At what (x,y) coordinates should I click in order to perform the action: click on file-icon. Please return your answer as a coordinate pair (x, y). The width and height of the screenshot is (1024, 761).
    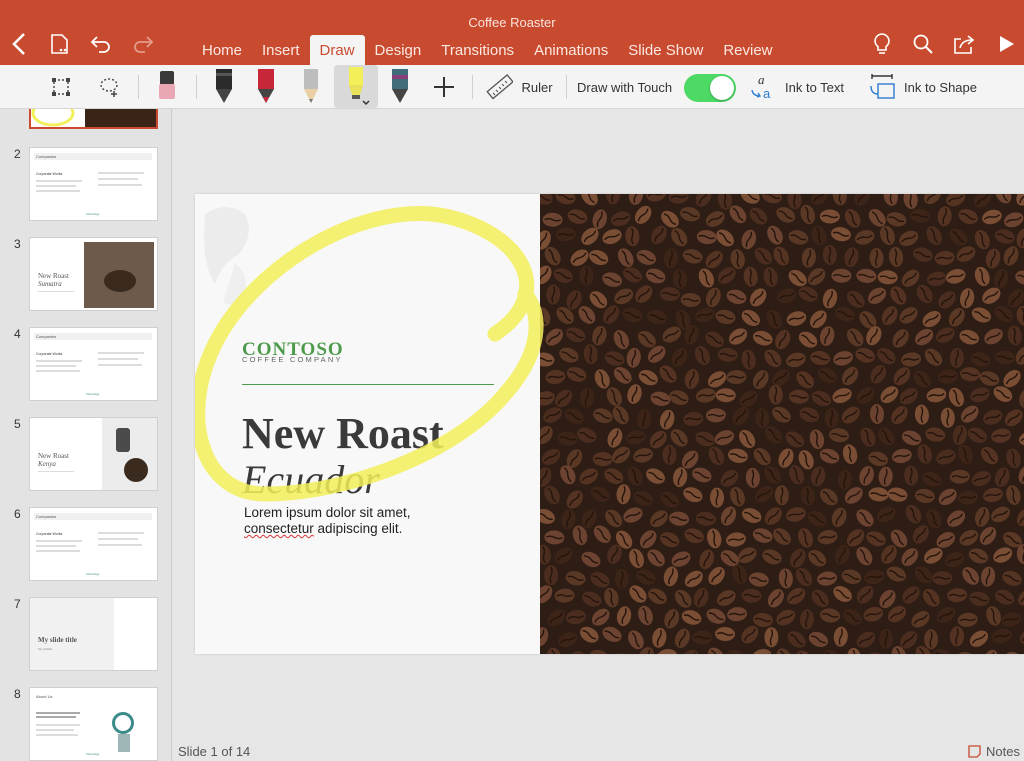
    Looking at the image, I should click on (59, 44).